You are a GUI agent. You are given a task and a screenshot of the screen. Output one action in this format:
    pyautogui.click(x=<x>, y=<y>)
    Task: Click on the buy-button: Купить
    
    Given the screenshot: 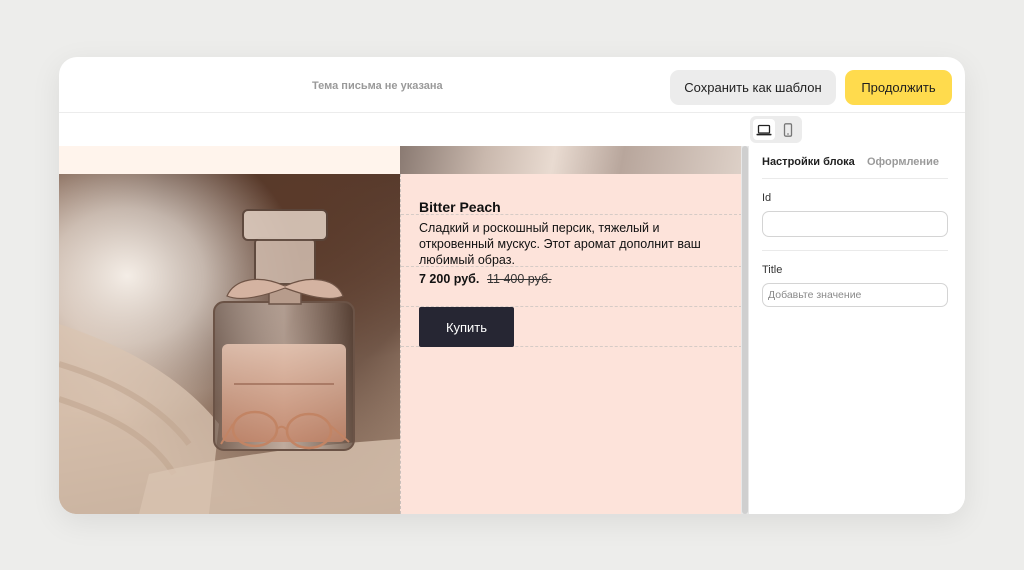 What is the action you would take?
    pyautogui.click(x=466, y=327)
    